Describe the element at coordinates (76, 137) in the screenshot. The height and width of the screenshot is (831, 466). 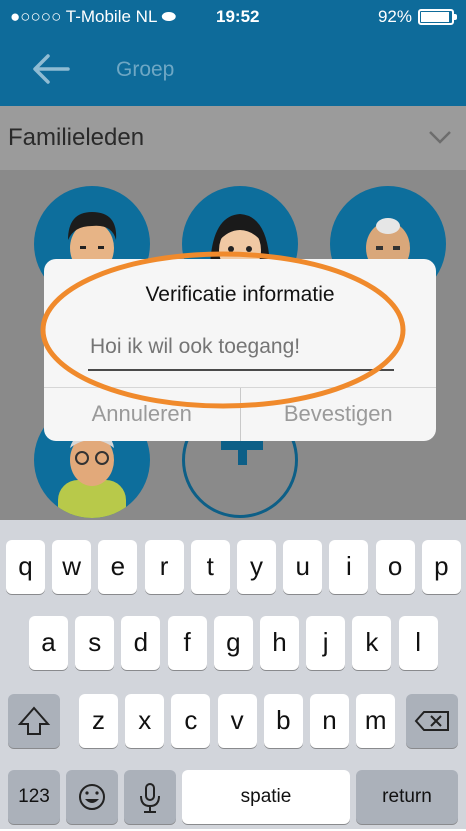
I see `section-title: Familieleden` at that location.